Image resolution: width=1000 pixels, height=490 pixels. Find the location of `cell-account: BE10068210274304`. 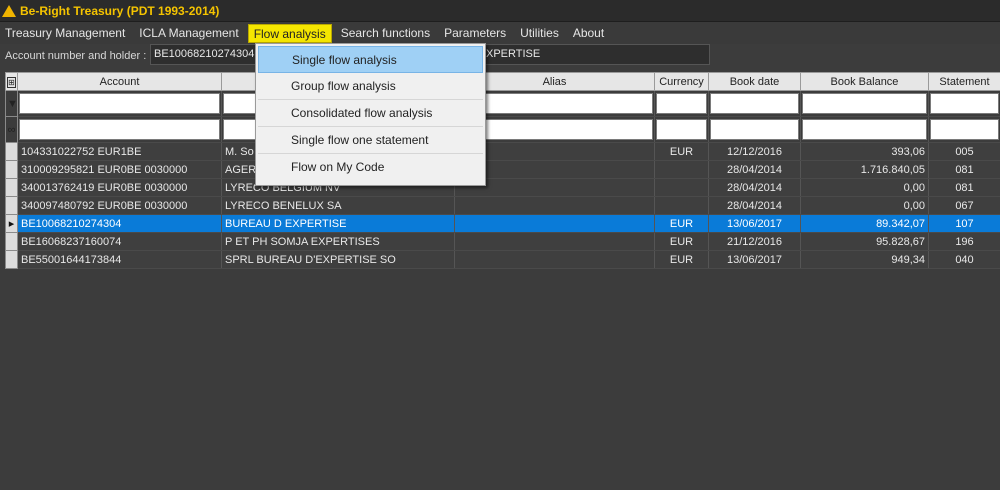

cell-account: BE10068210274304 is located at coordinates (119, 223).